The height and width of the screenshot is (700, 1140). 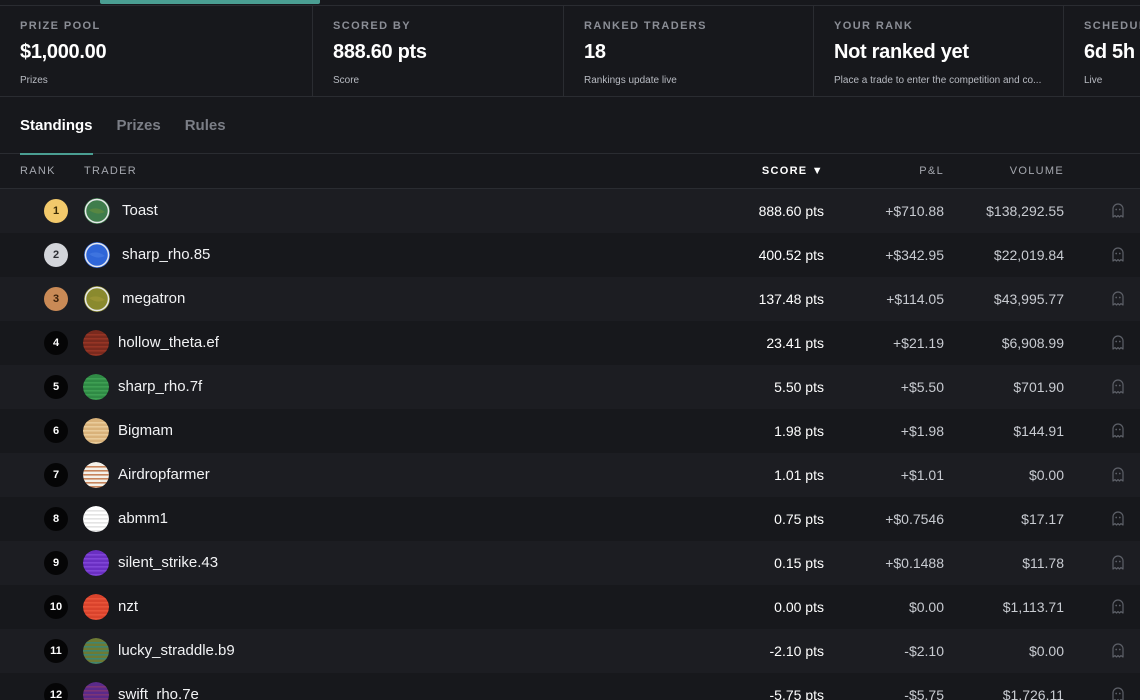 What do you see at coordinates (799, 387) in the screenshot?
I see `score-cell: 5.50 pts` at bounding box center [799, 387].